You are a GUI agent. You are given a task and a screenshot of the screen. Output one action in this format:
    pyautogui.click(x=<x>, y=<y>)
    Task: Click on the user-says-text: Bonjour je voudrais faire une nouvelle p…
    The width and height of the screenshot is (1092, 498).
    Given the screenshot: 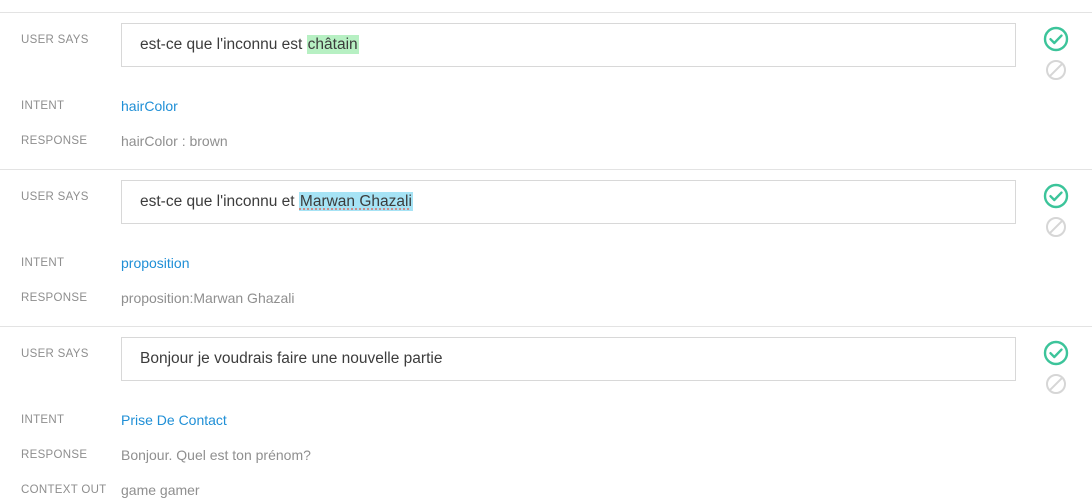 What is the action you would take?
    pyautogui.click(x=291, y=358)
    